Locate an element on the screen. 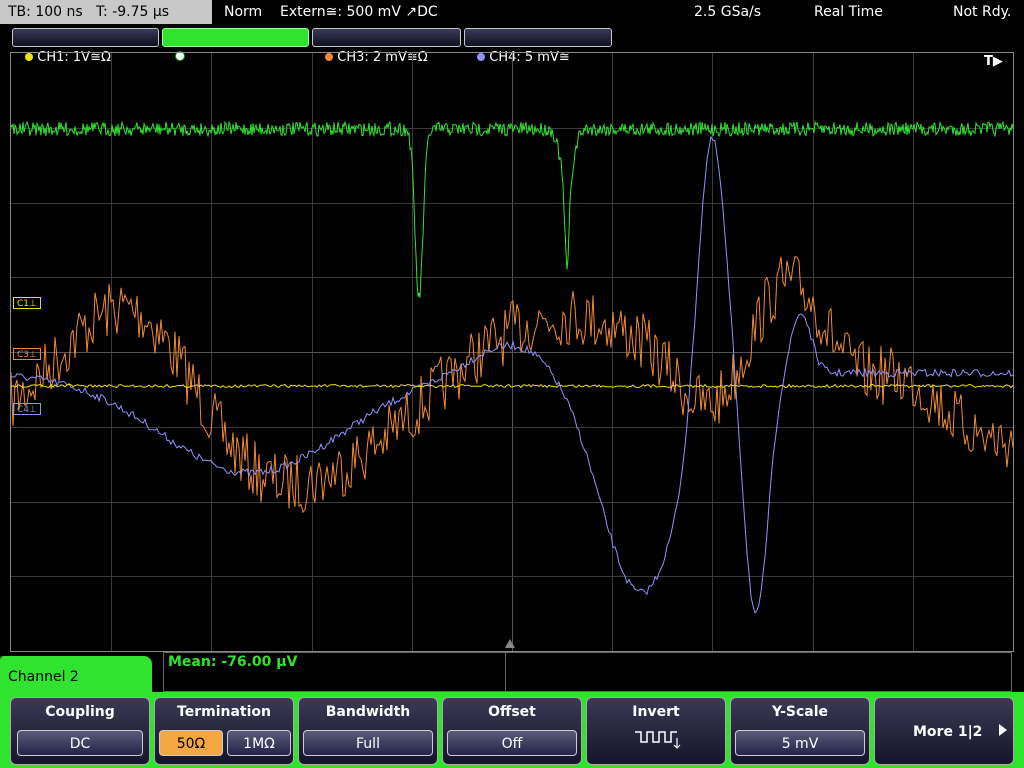  coupling-value: DC is located at coordinates (80, 743).